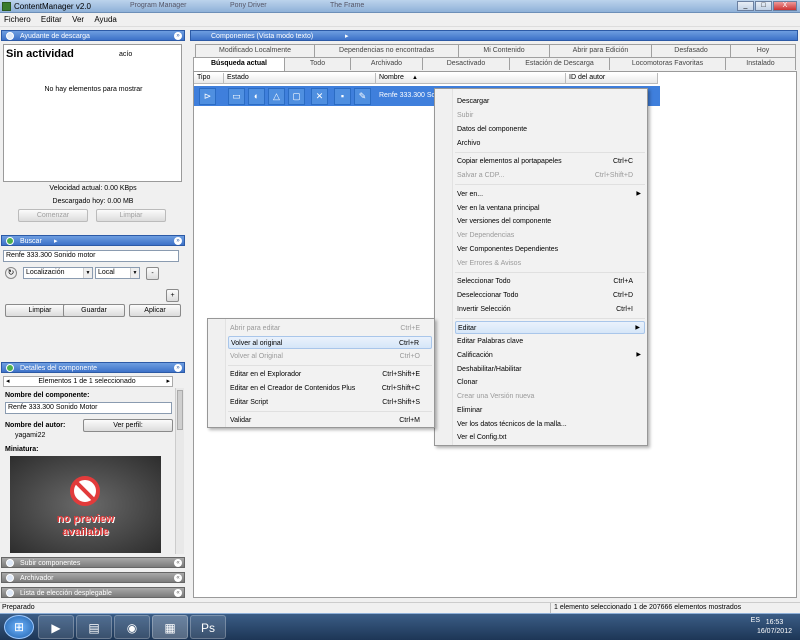 Image resolution: width=800 pixels, height=640 pixels. Describe the element at coordinates (624, 309) in the screenshot. I see `menu-item-shortcut: Ctrl+I` at that location.